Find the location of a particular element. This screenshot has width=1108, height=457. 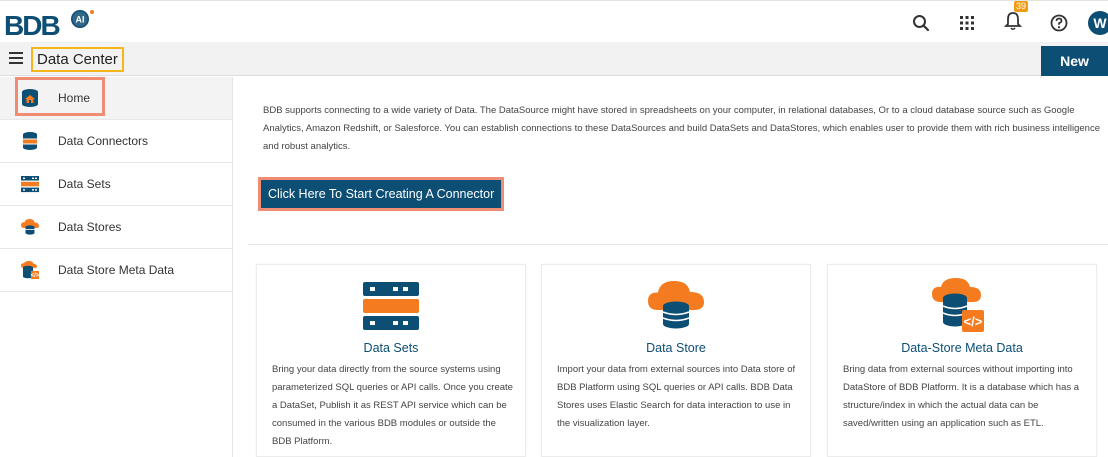

database-icon is located at coordinates (30, 141).